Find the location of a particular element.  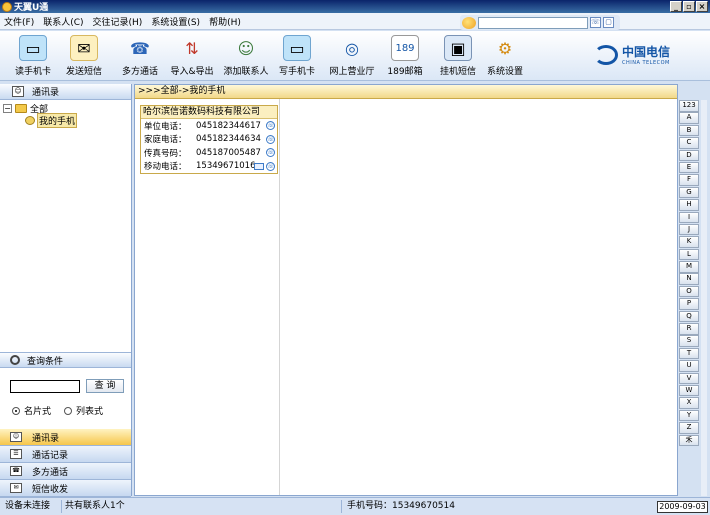

alpha-index-button: Z is located at coordinates (689, 428).